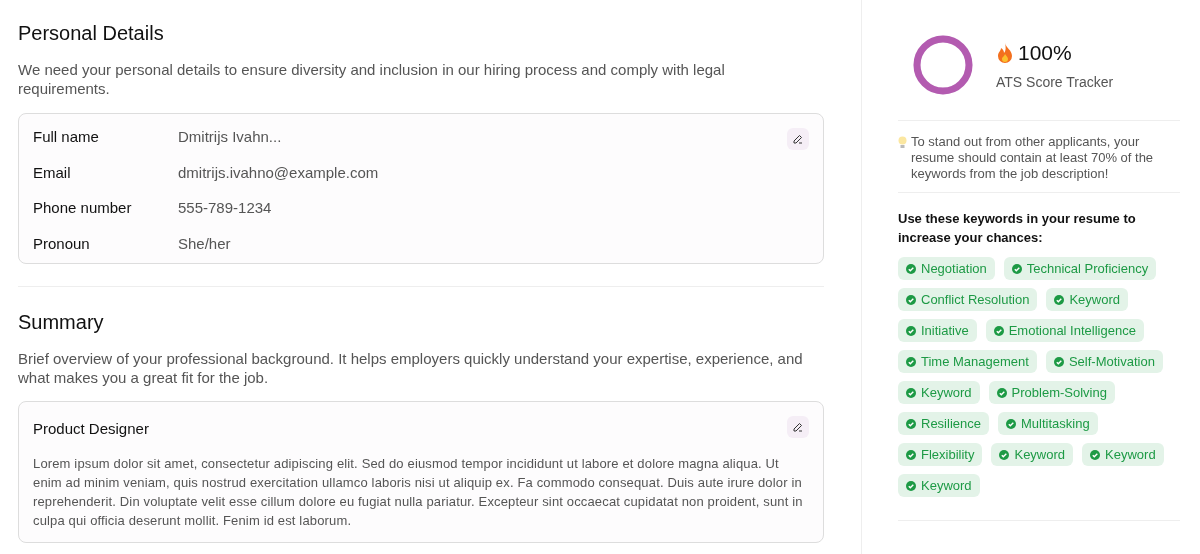  What do you see at coordinates (66, 137) in the screenshot?
I see `field-label: Full name` at bounding box center [66, 137].